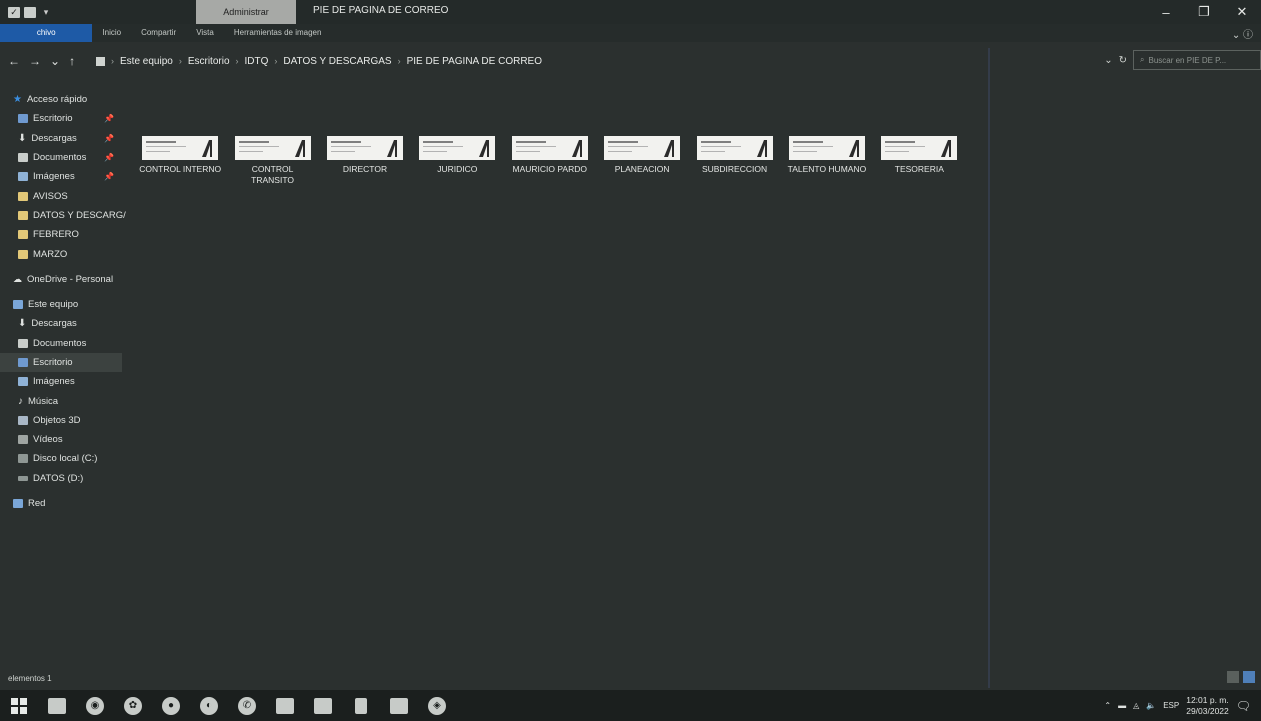 The width and height of the screenshot is (1261, 721). What do you see at coordinates (1166, 12) in the screenshot?
I see `minimize-button: –` at bounding box center [1166, 12].